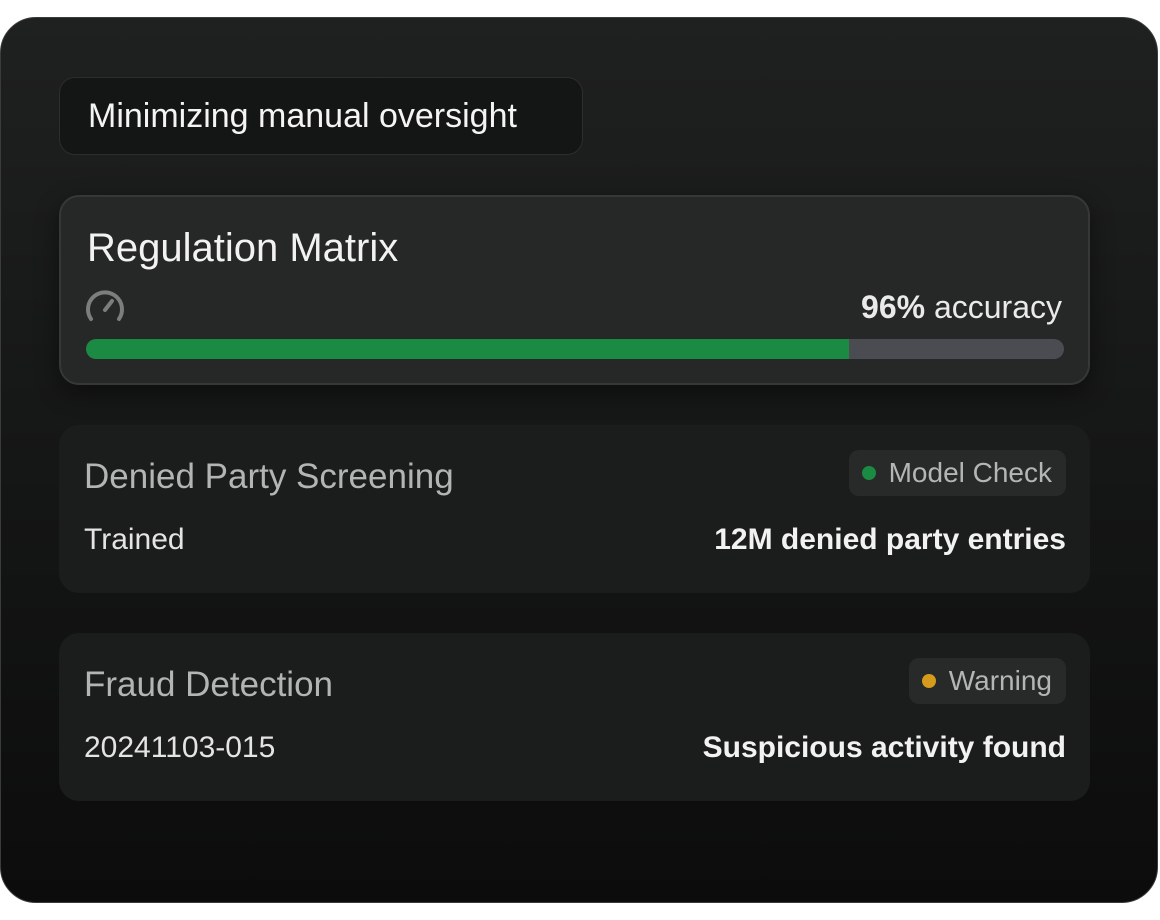 The image size is (1160, 920). What do you see at coordinates (884, 747) in the screenshot?
I see `card-detail-text: Suspicious activity found` at bounding box center [884, 747].